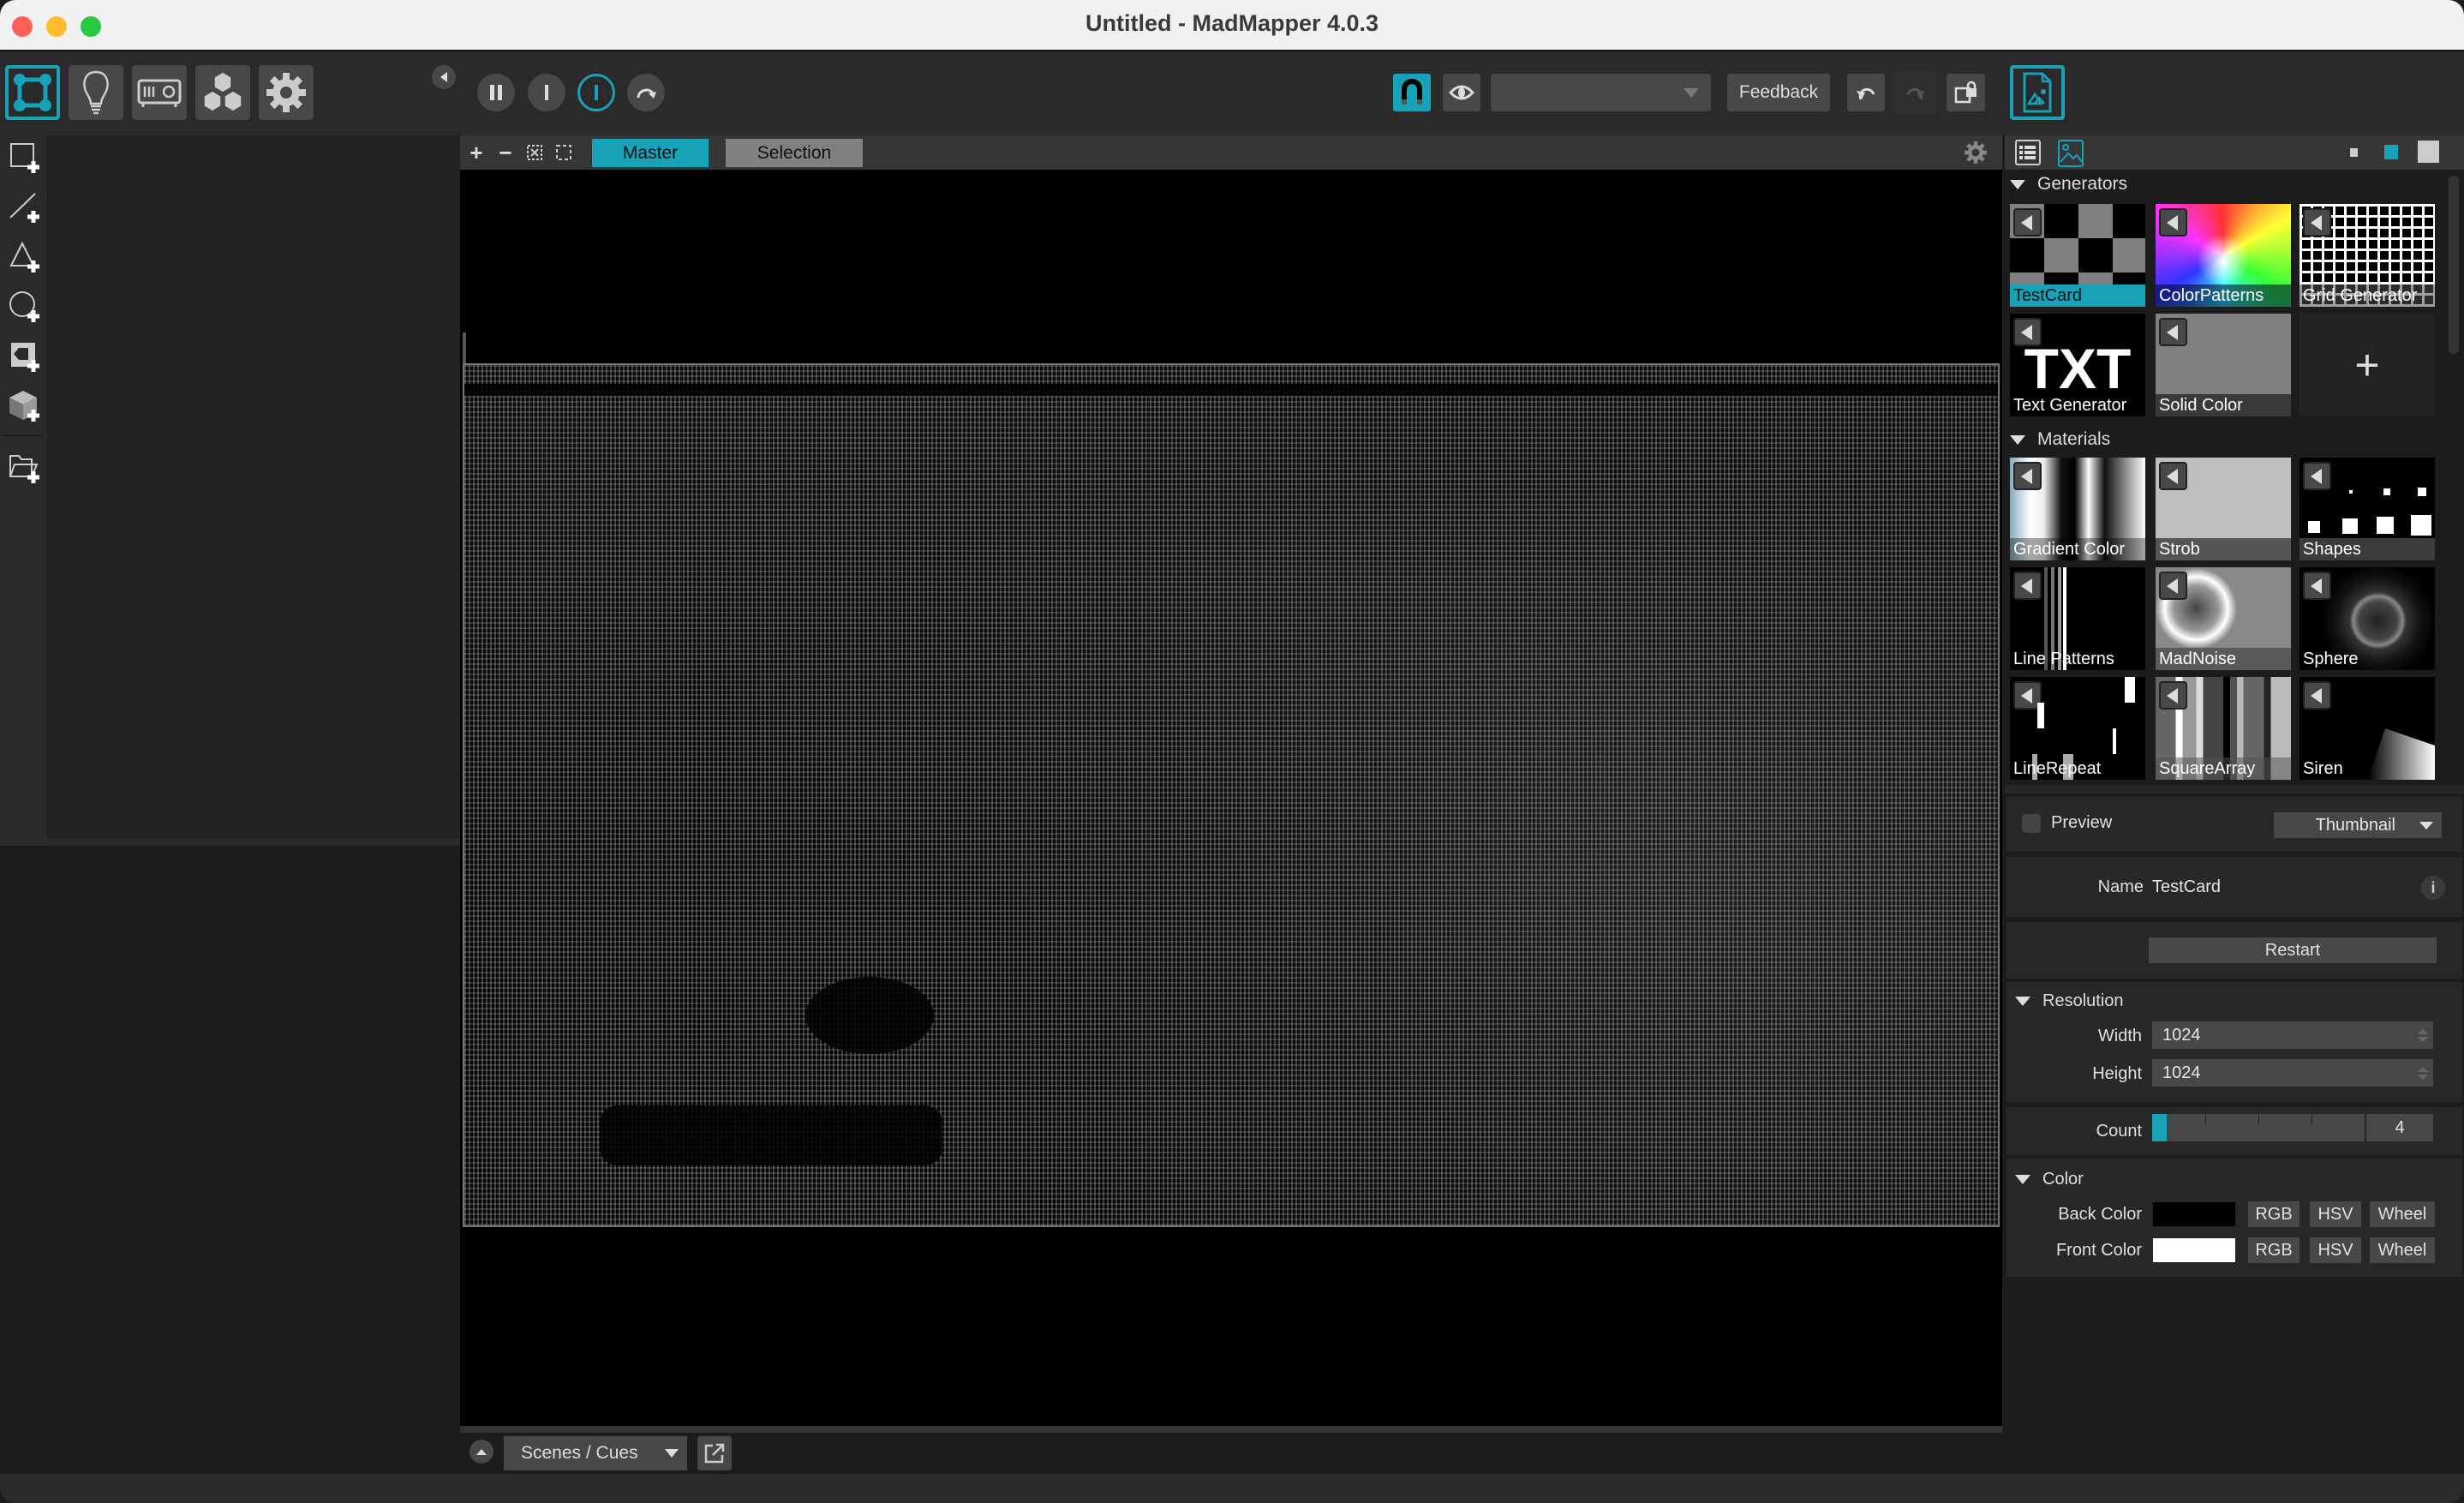  I want to click on lightbulb-icon, so click(96, 92).